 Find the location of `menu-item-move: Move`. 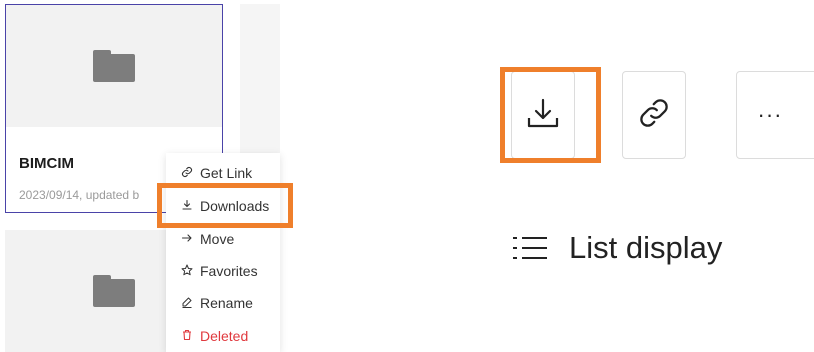

menu-item-move: Move is located at coordinates (223, 239).